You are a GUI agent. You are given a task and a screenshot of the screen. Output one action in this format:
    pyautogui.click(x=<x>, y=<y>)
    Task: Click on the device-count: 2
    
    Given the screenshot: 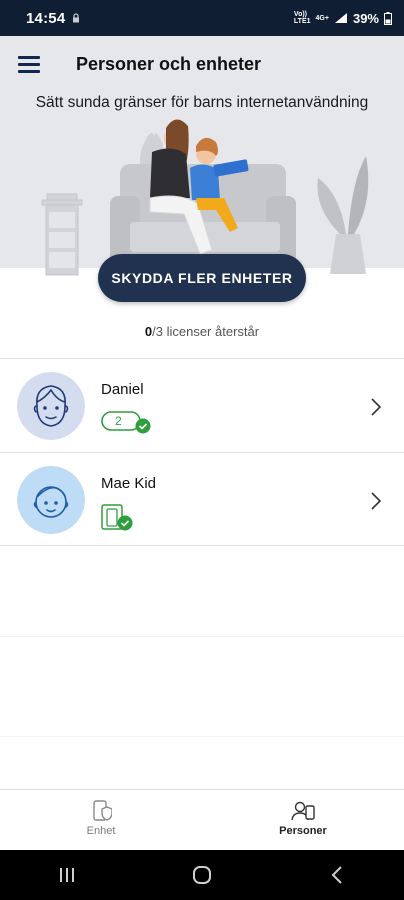 What is the action you would take?
    pyautogui.click(x=118, y=421)
    